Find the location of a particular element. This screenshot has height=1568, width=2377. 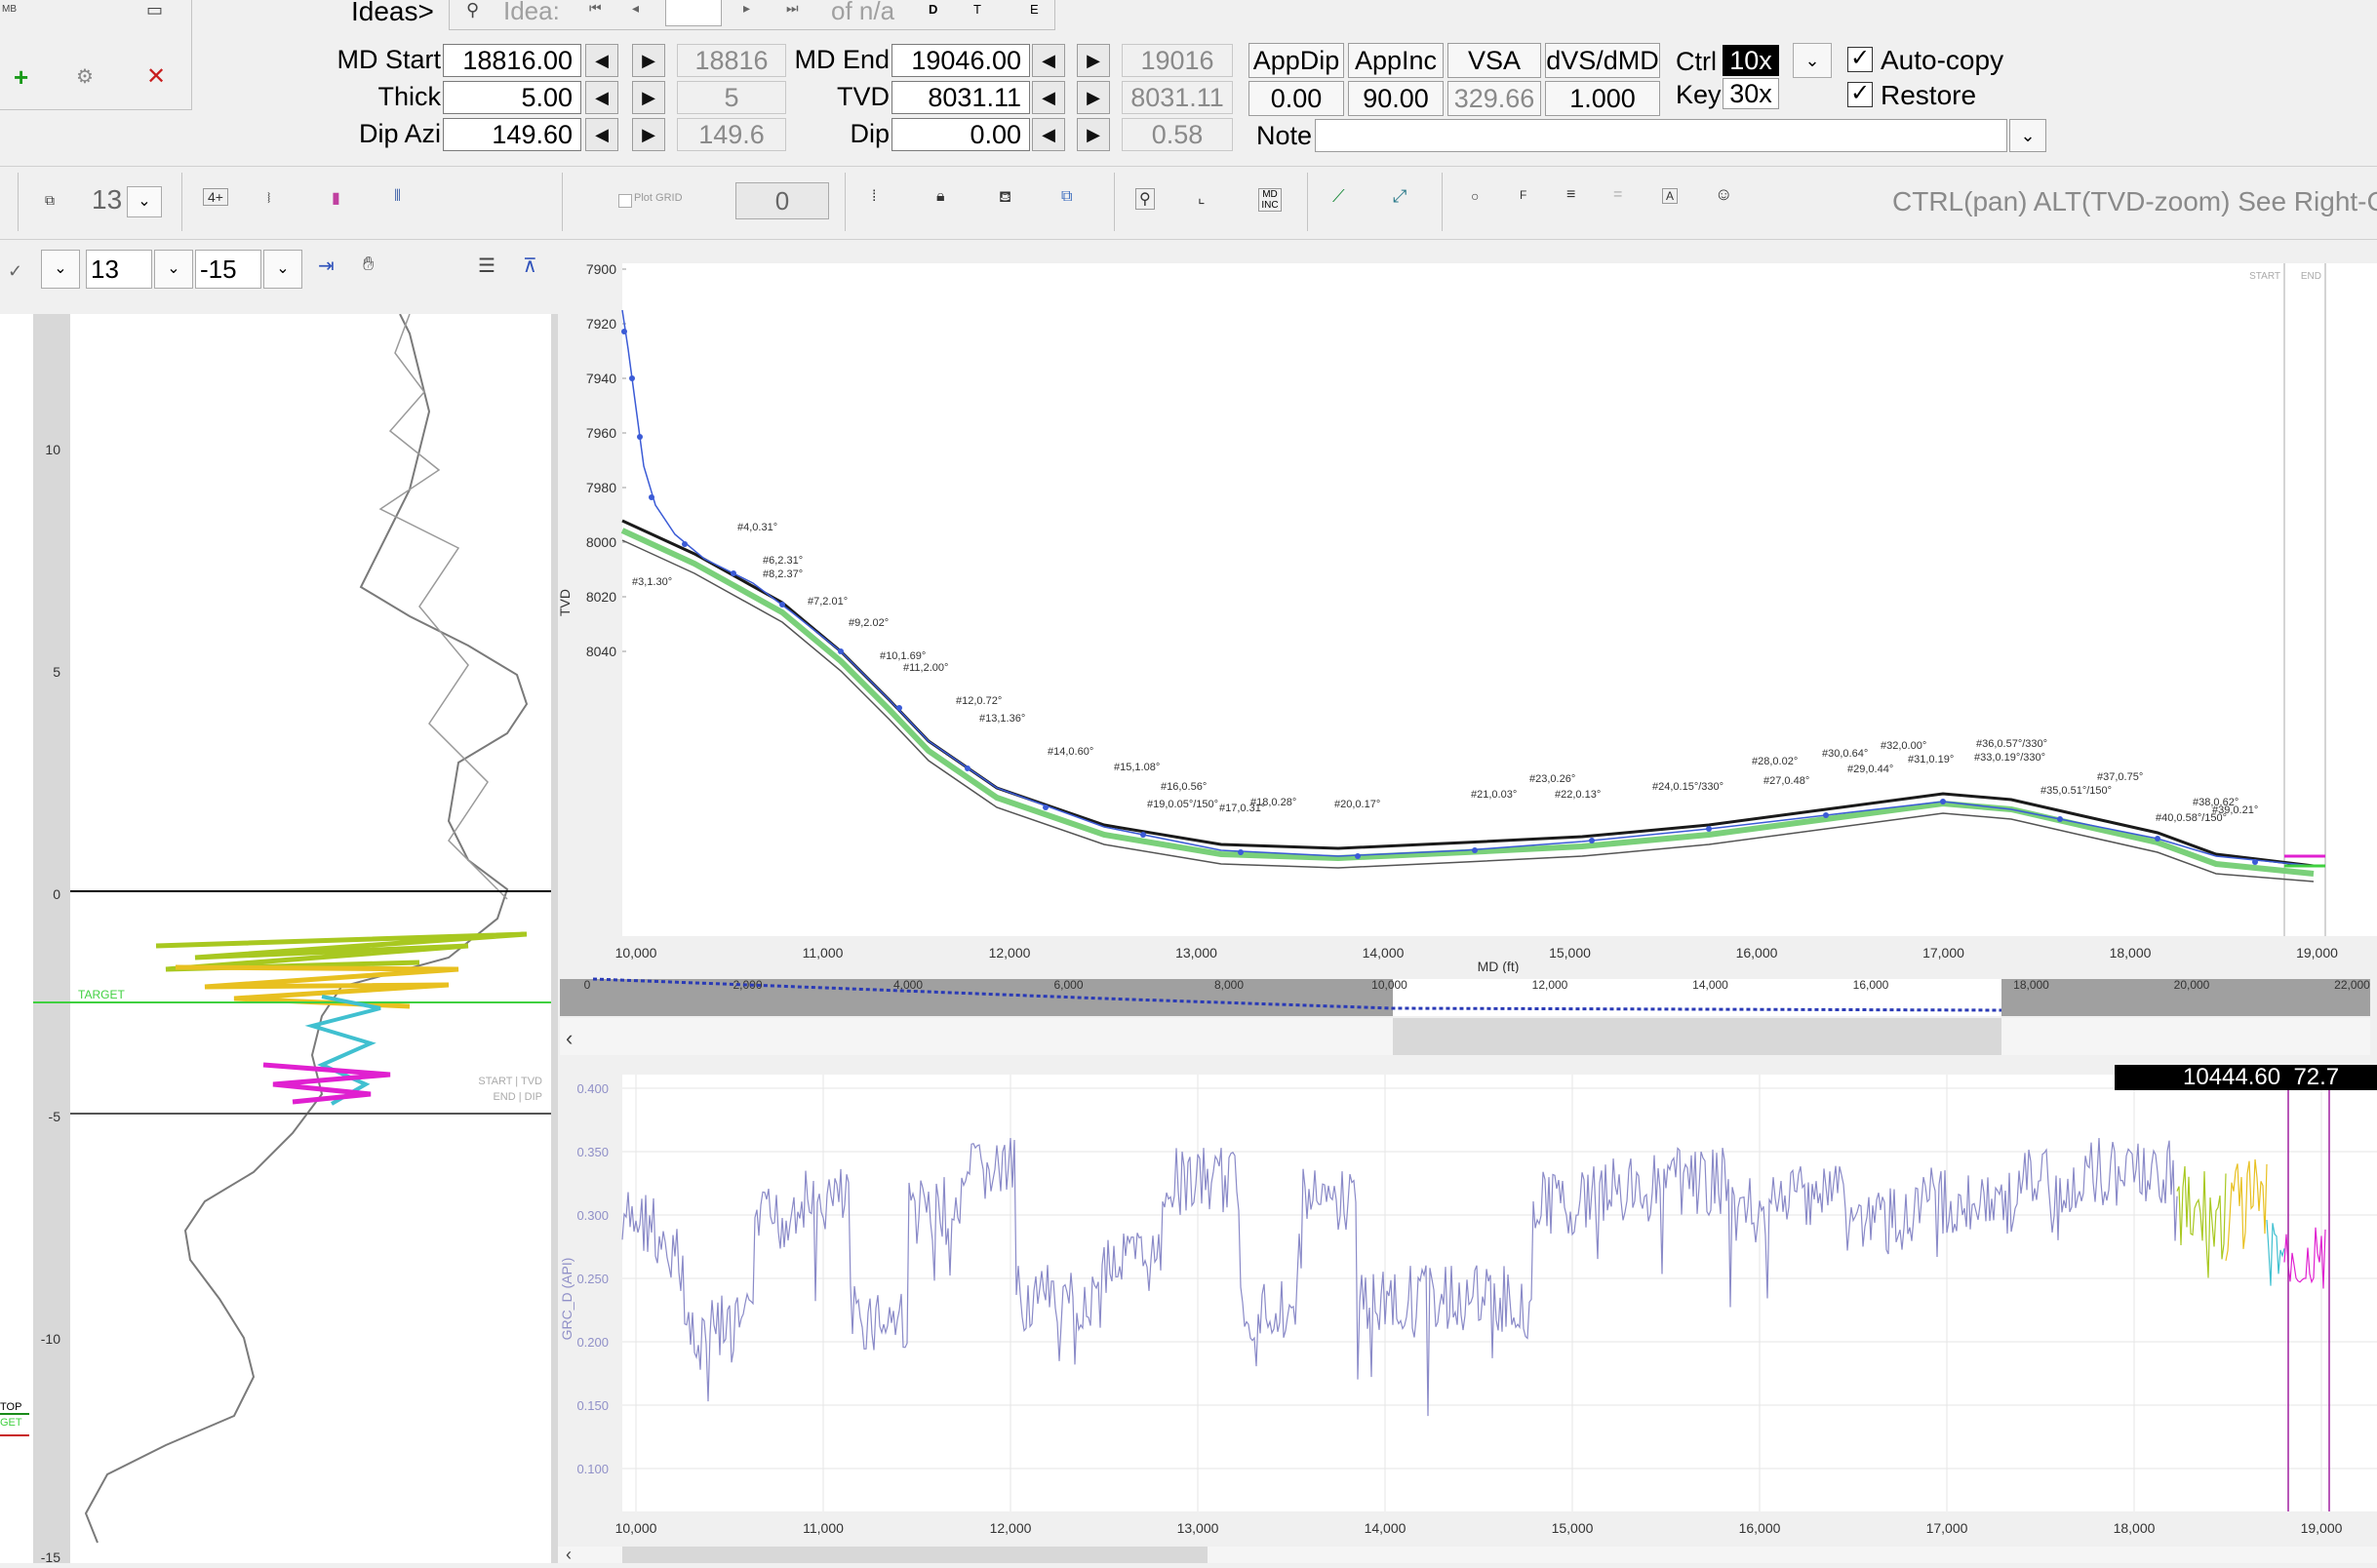

monitor-icon: ▭ is located at coordinates (154, 10).